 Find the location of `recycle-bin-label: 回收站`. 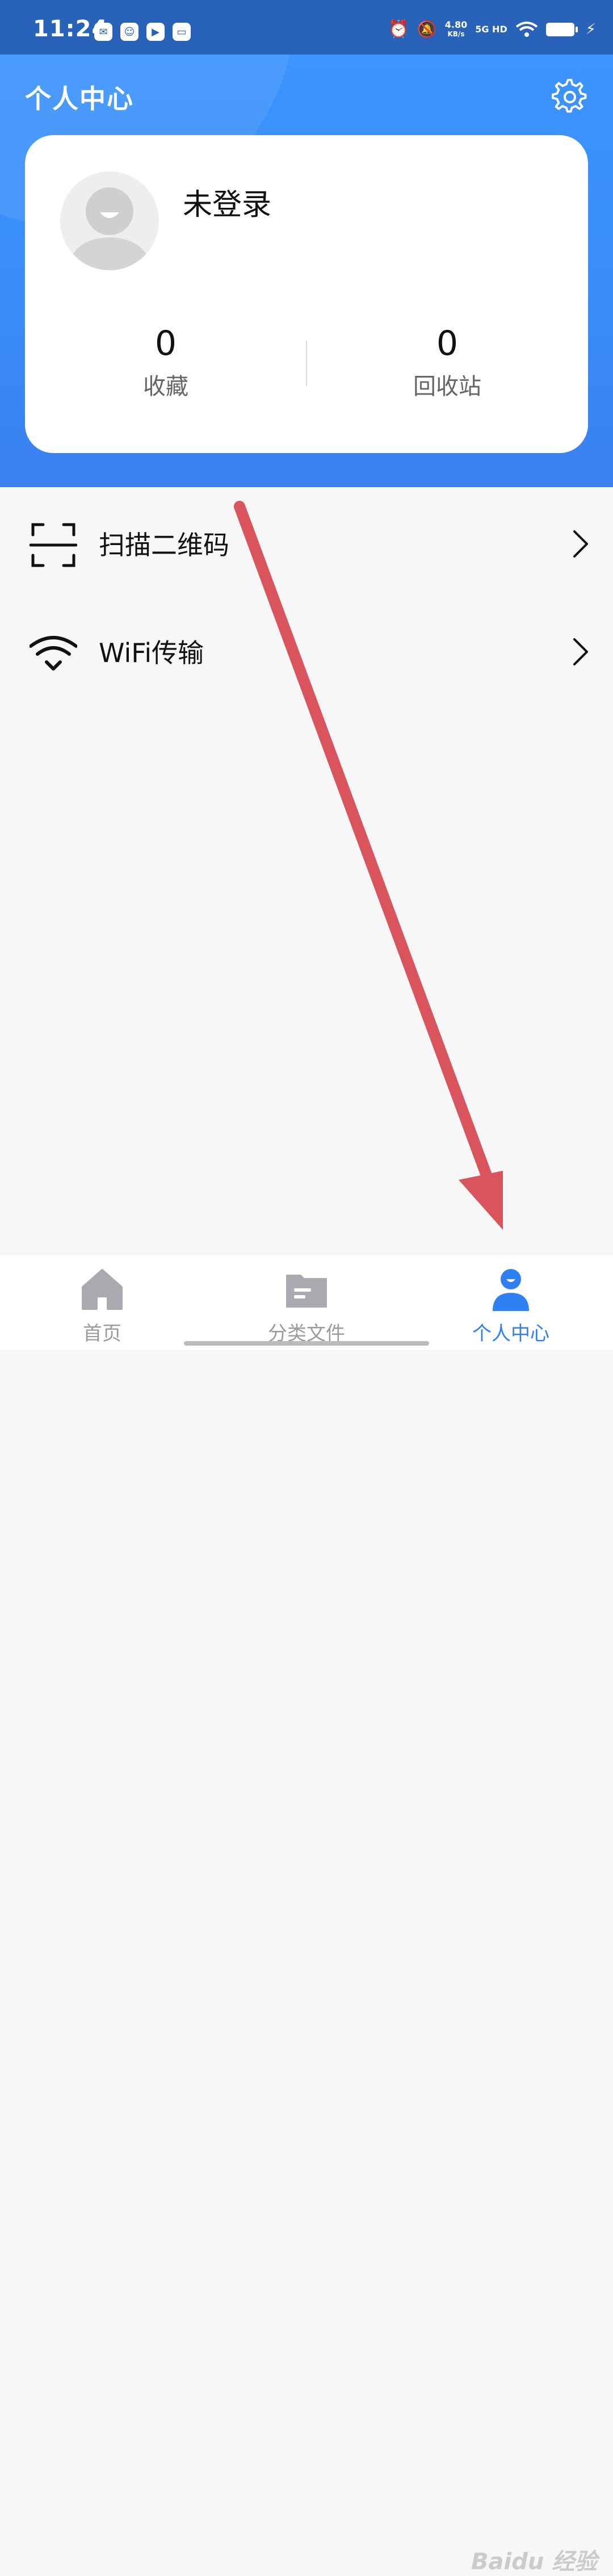

recycle-bin-label: 回收站 is located at coordinates (447, 387).